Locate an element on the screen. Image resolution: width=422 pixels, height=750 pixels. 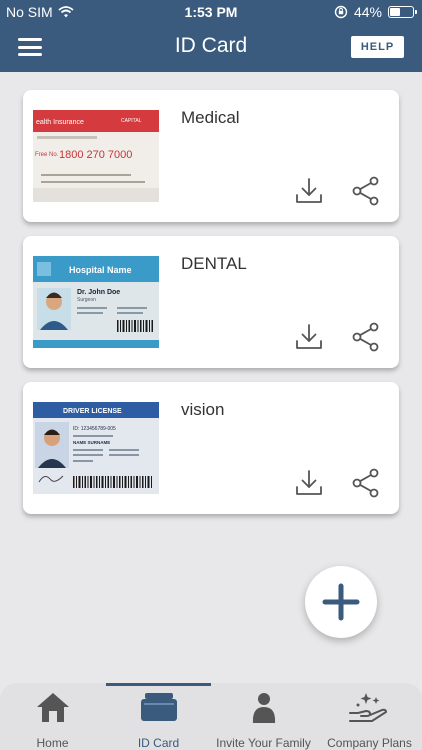
top-bar: No SIM 1:53 PM 44% ID Card HELP is located at coordinates (211, 36).